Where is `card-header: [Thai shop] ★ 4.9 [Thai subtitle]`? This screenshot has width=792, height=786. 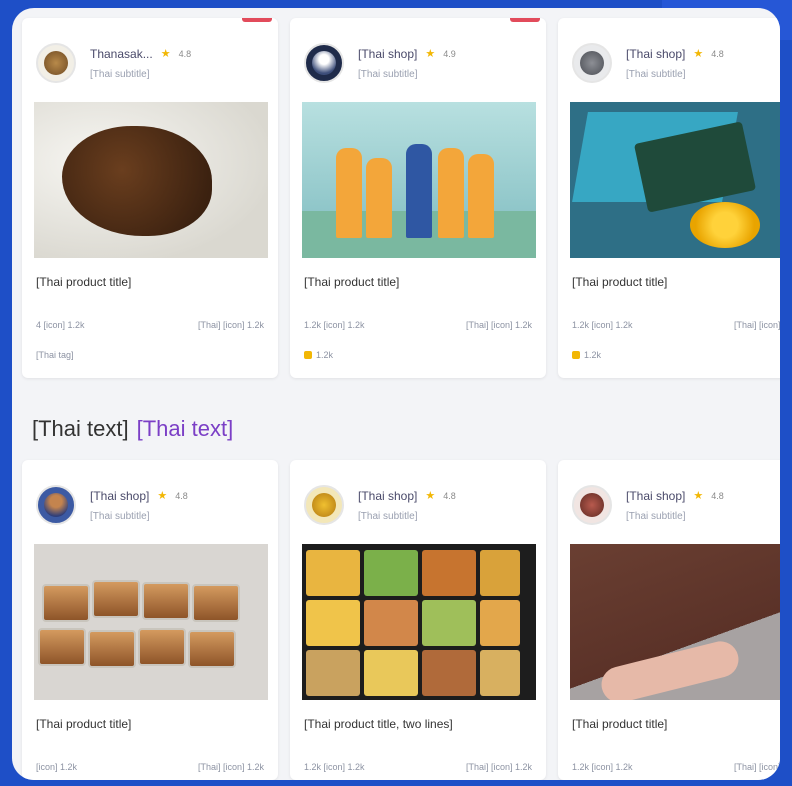 card-header: [Thai shop] ★ 4.9 [Thai subtitle] is located at coordinates (418, 54).